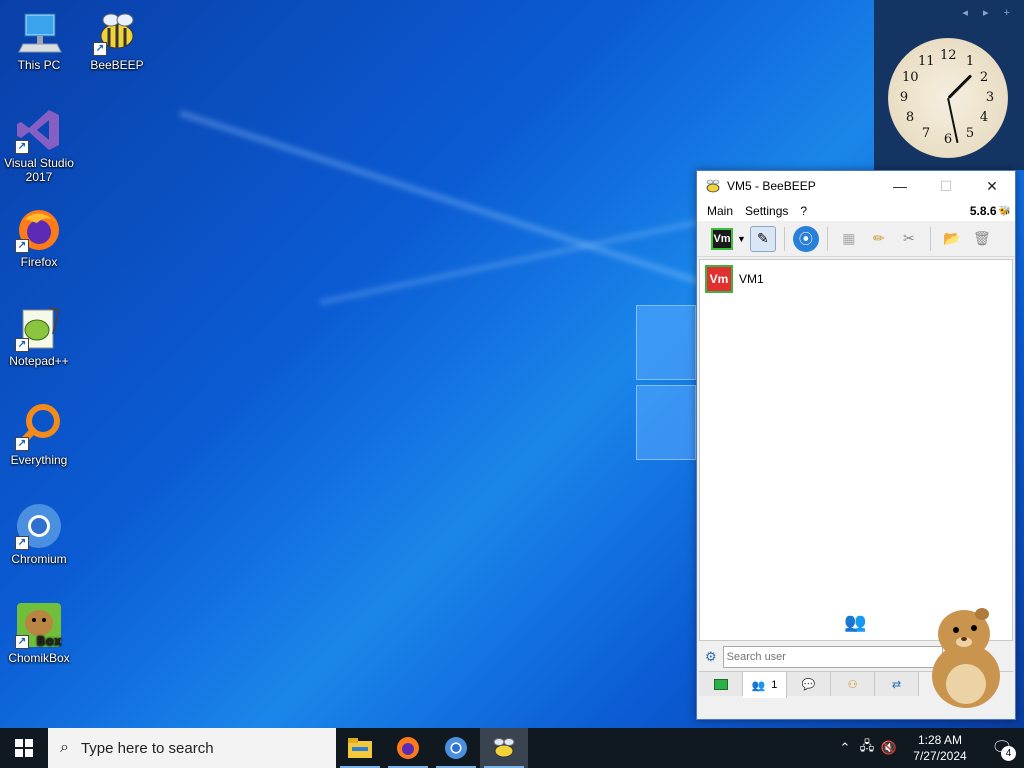 The width and height of the screenshot is (1024, 768). I want to click on version-text: 5.8.6, so click(983, 211).